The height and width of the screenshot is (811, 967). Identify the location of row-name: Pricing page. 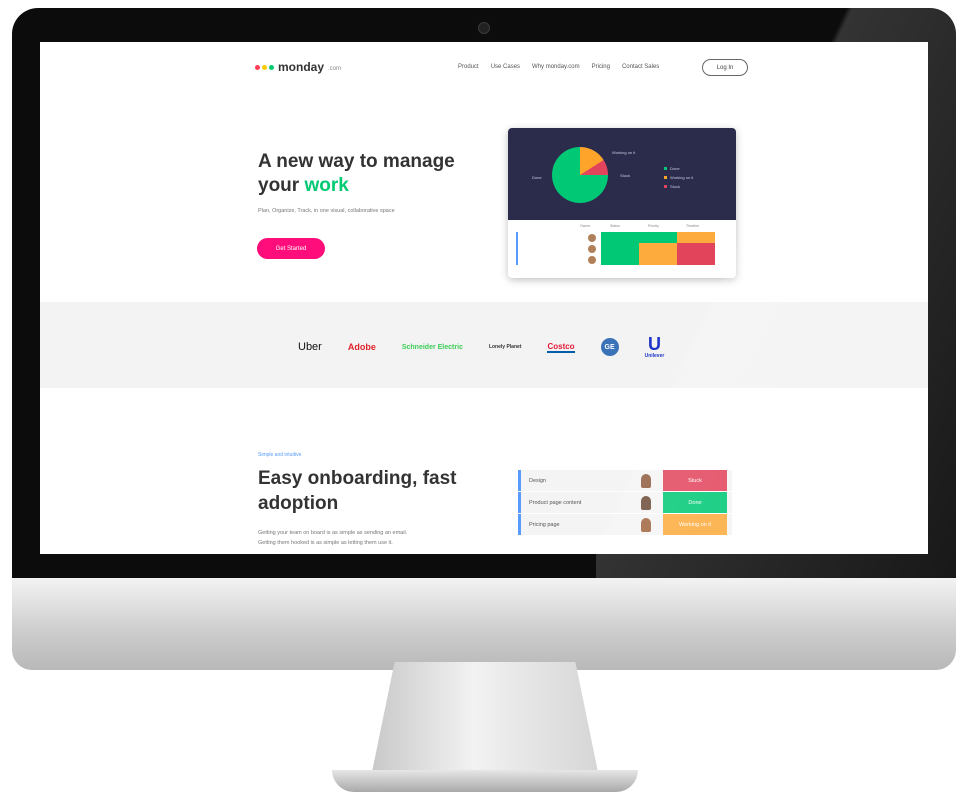
(544, 524).